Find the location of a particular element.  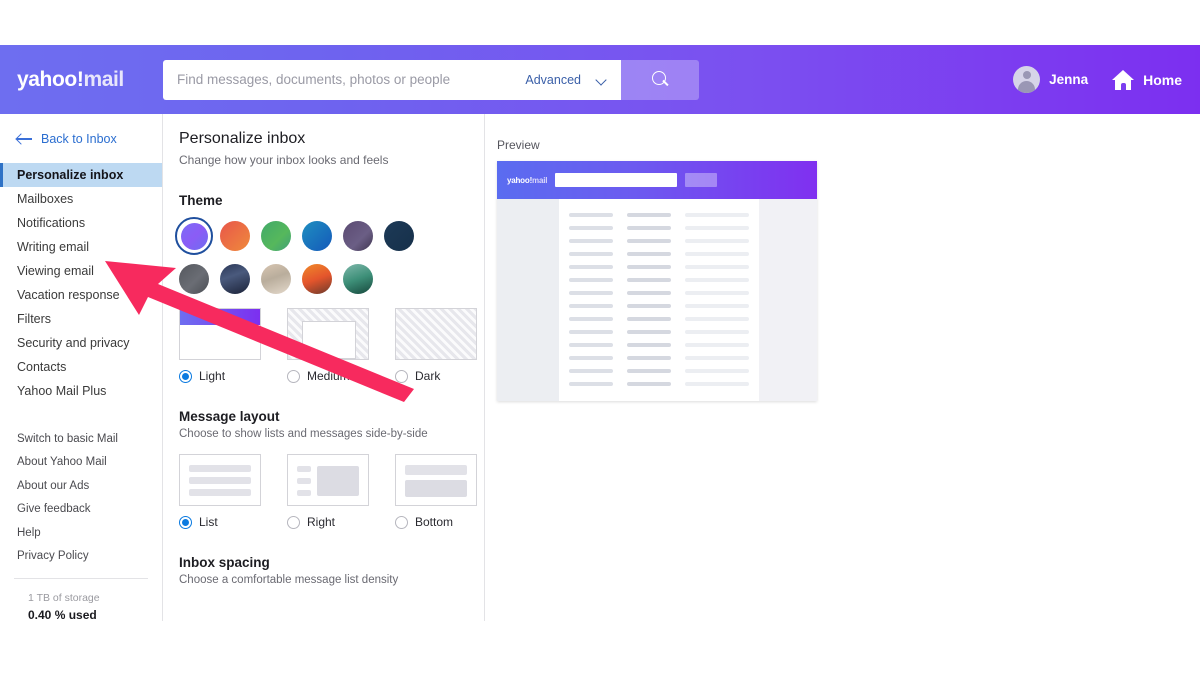

density-radio-medium: Medium is located at coordinates (328, 376).